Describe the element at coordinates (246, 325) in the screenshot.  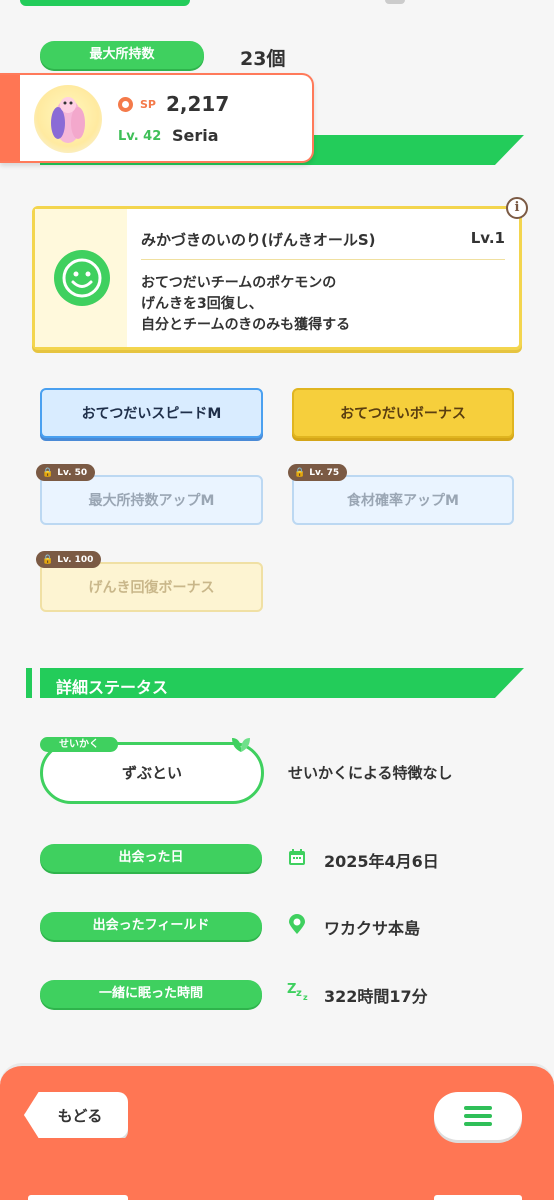
I see `main-skill-desc-3: 自分とチームのきのみも獲得する` at that location.